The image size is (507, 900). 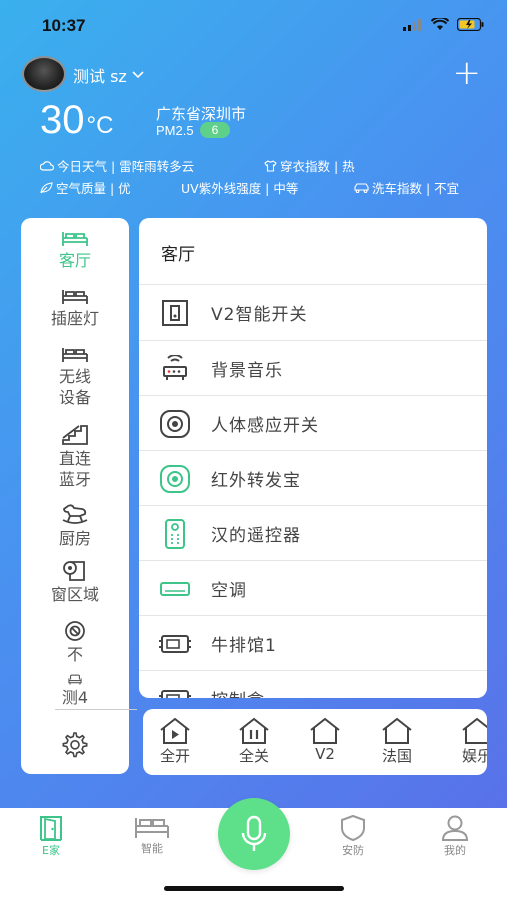 I want to click on device-row-motion-sensor: 人体感应开关, so click(x=313, y=423).